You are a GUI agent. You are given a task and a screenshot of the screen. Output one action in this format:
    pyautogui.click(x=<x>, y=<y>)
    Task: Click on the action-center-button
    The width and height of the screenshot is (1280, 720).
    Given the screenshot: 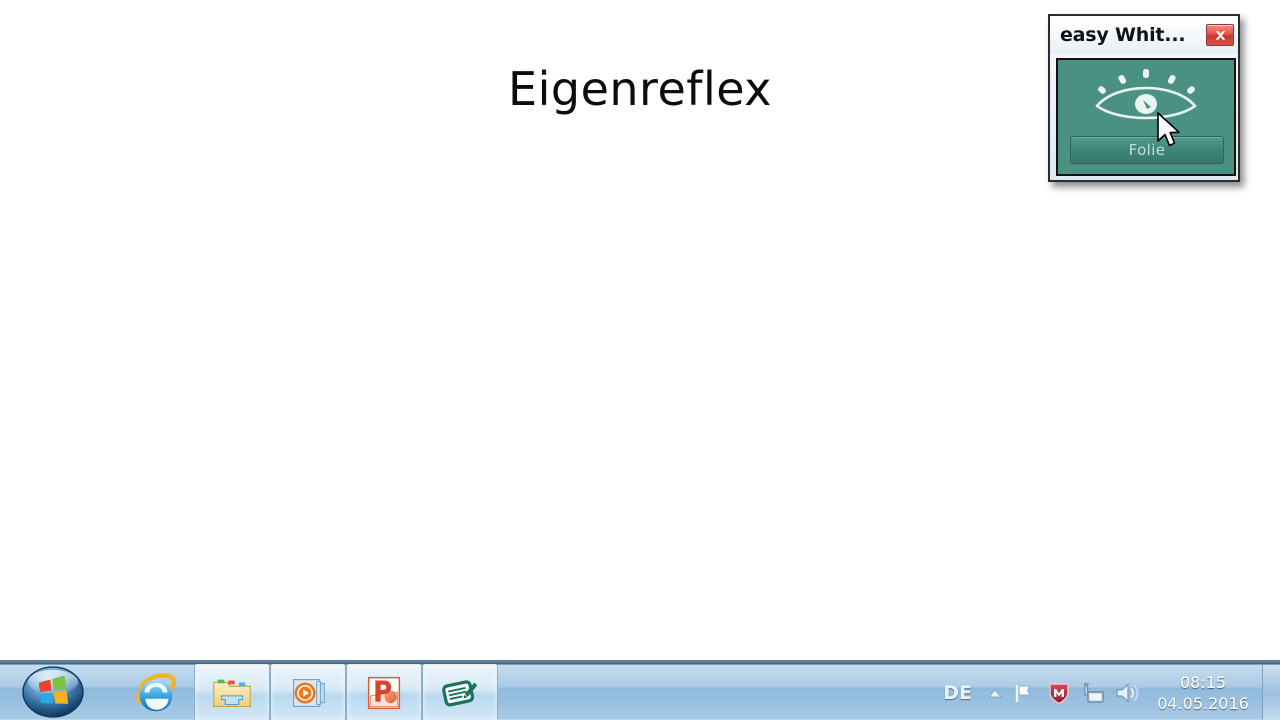 What is the action you would take?
    pyautogui.click(x=1025, y=693)
    